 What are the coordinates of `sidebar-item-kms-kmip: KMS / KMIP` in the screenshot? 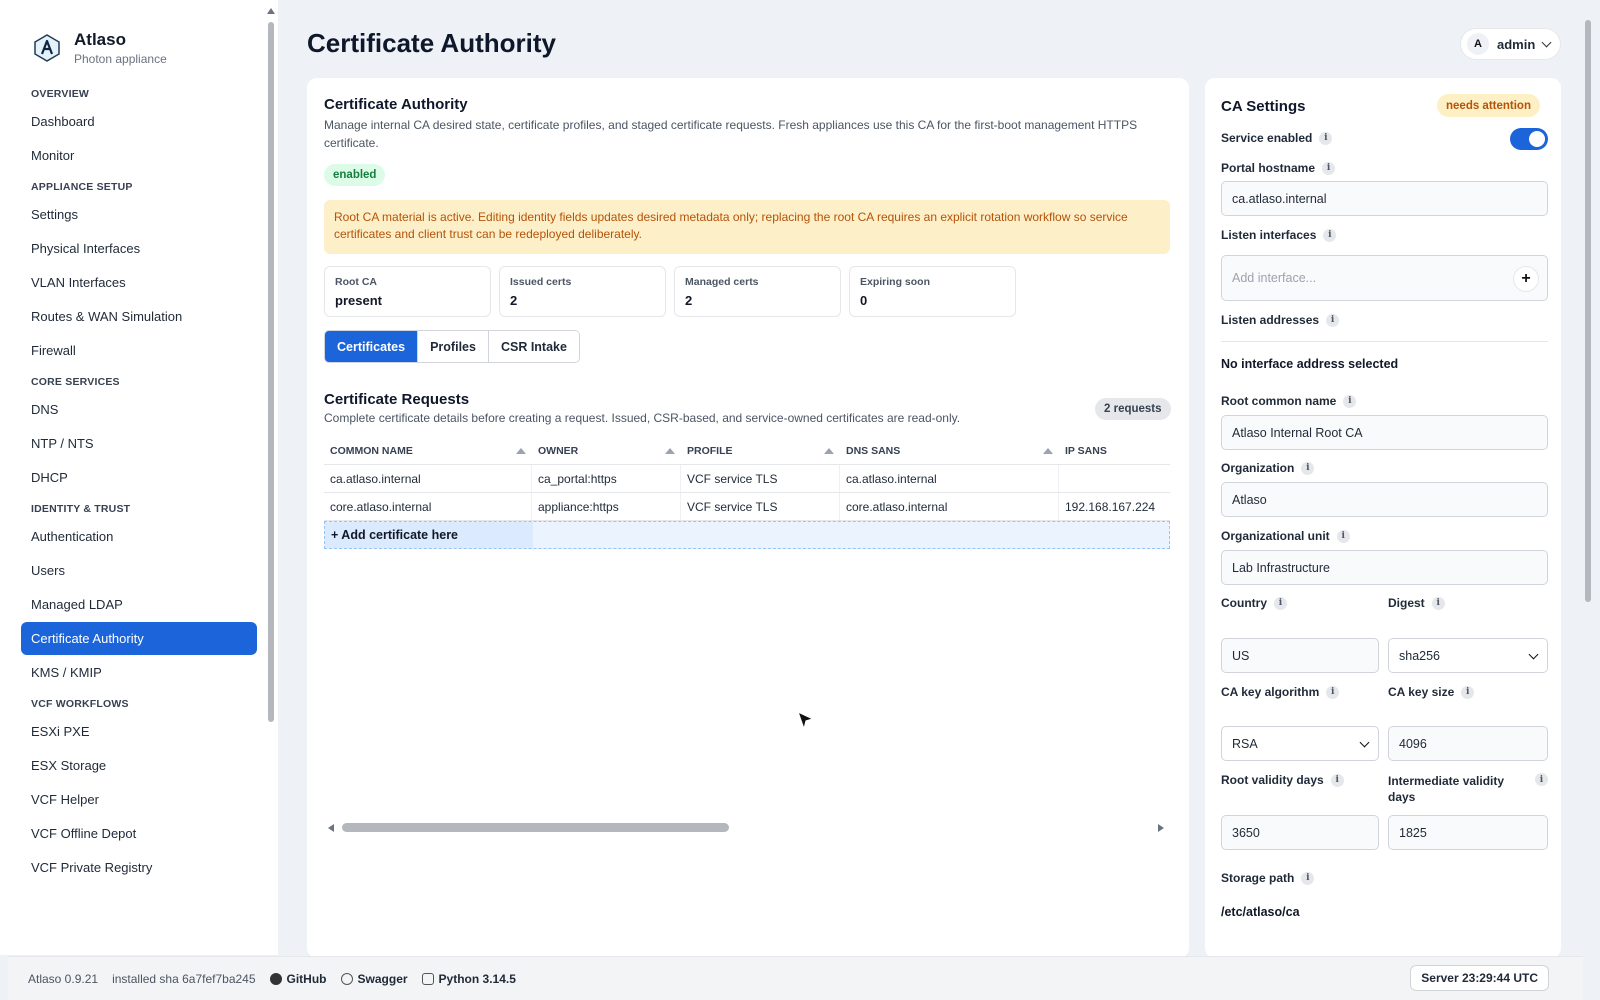 It's located at (139, 672).